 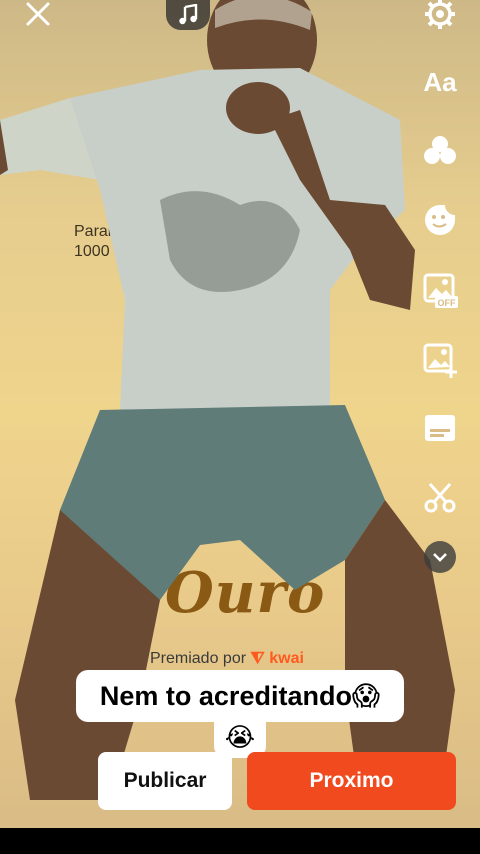 I want to click on trim-button, so click(x=440, y=498).